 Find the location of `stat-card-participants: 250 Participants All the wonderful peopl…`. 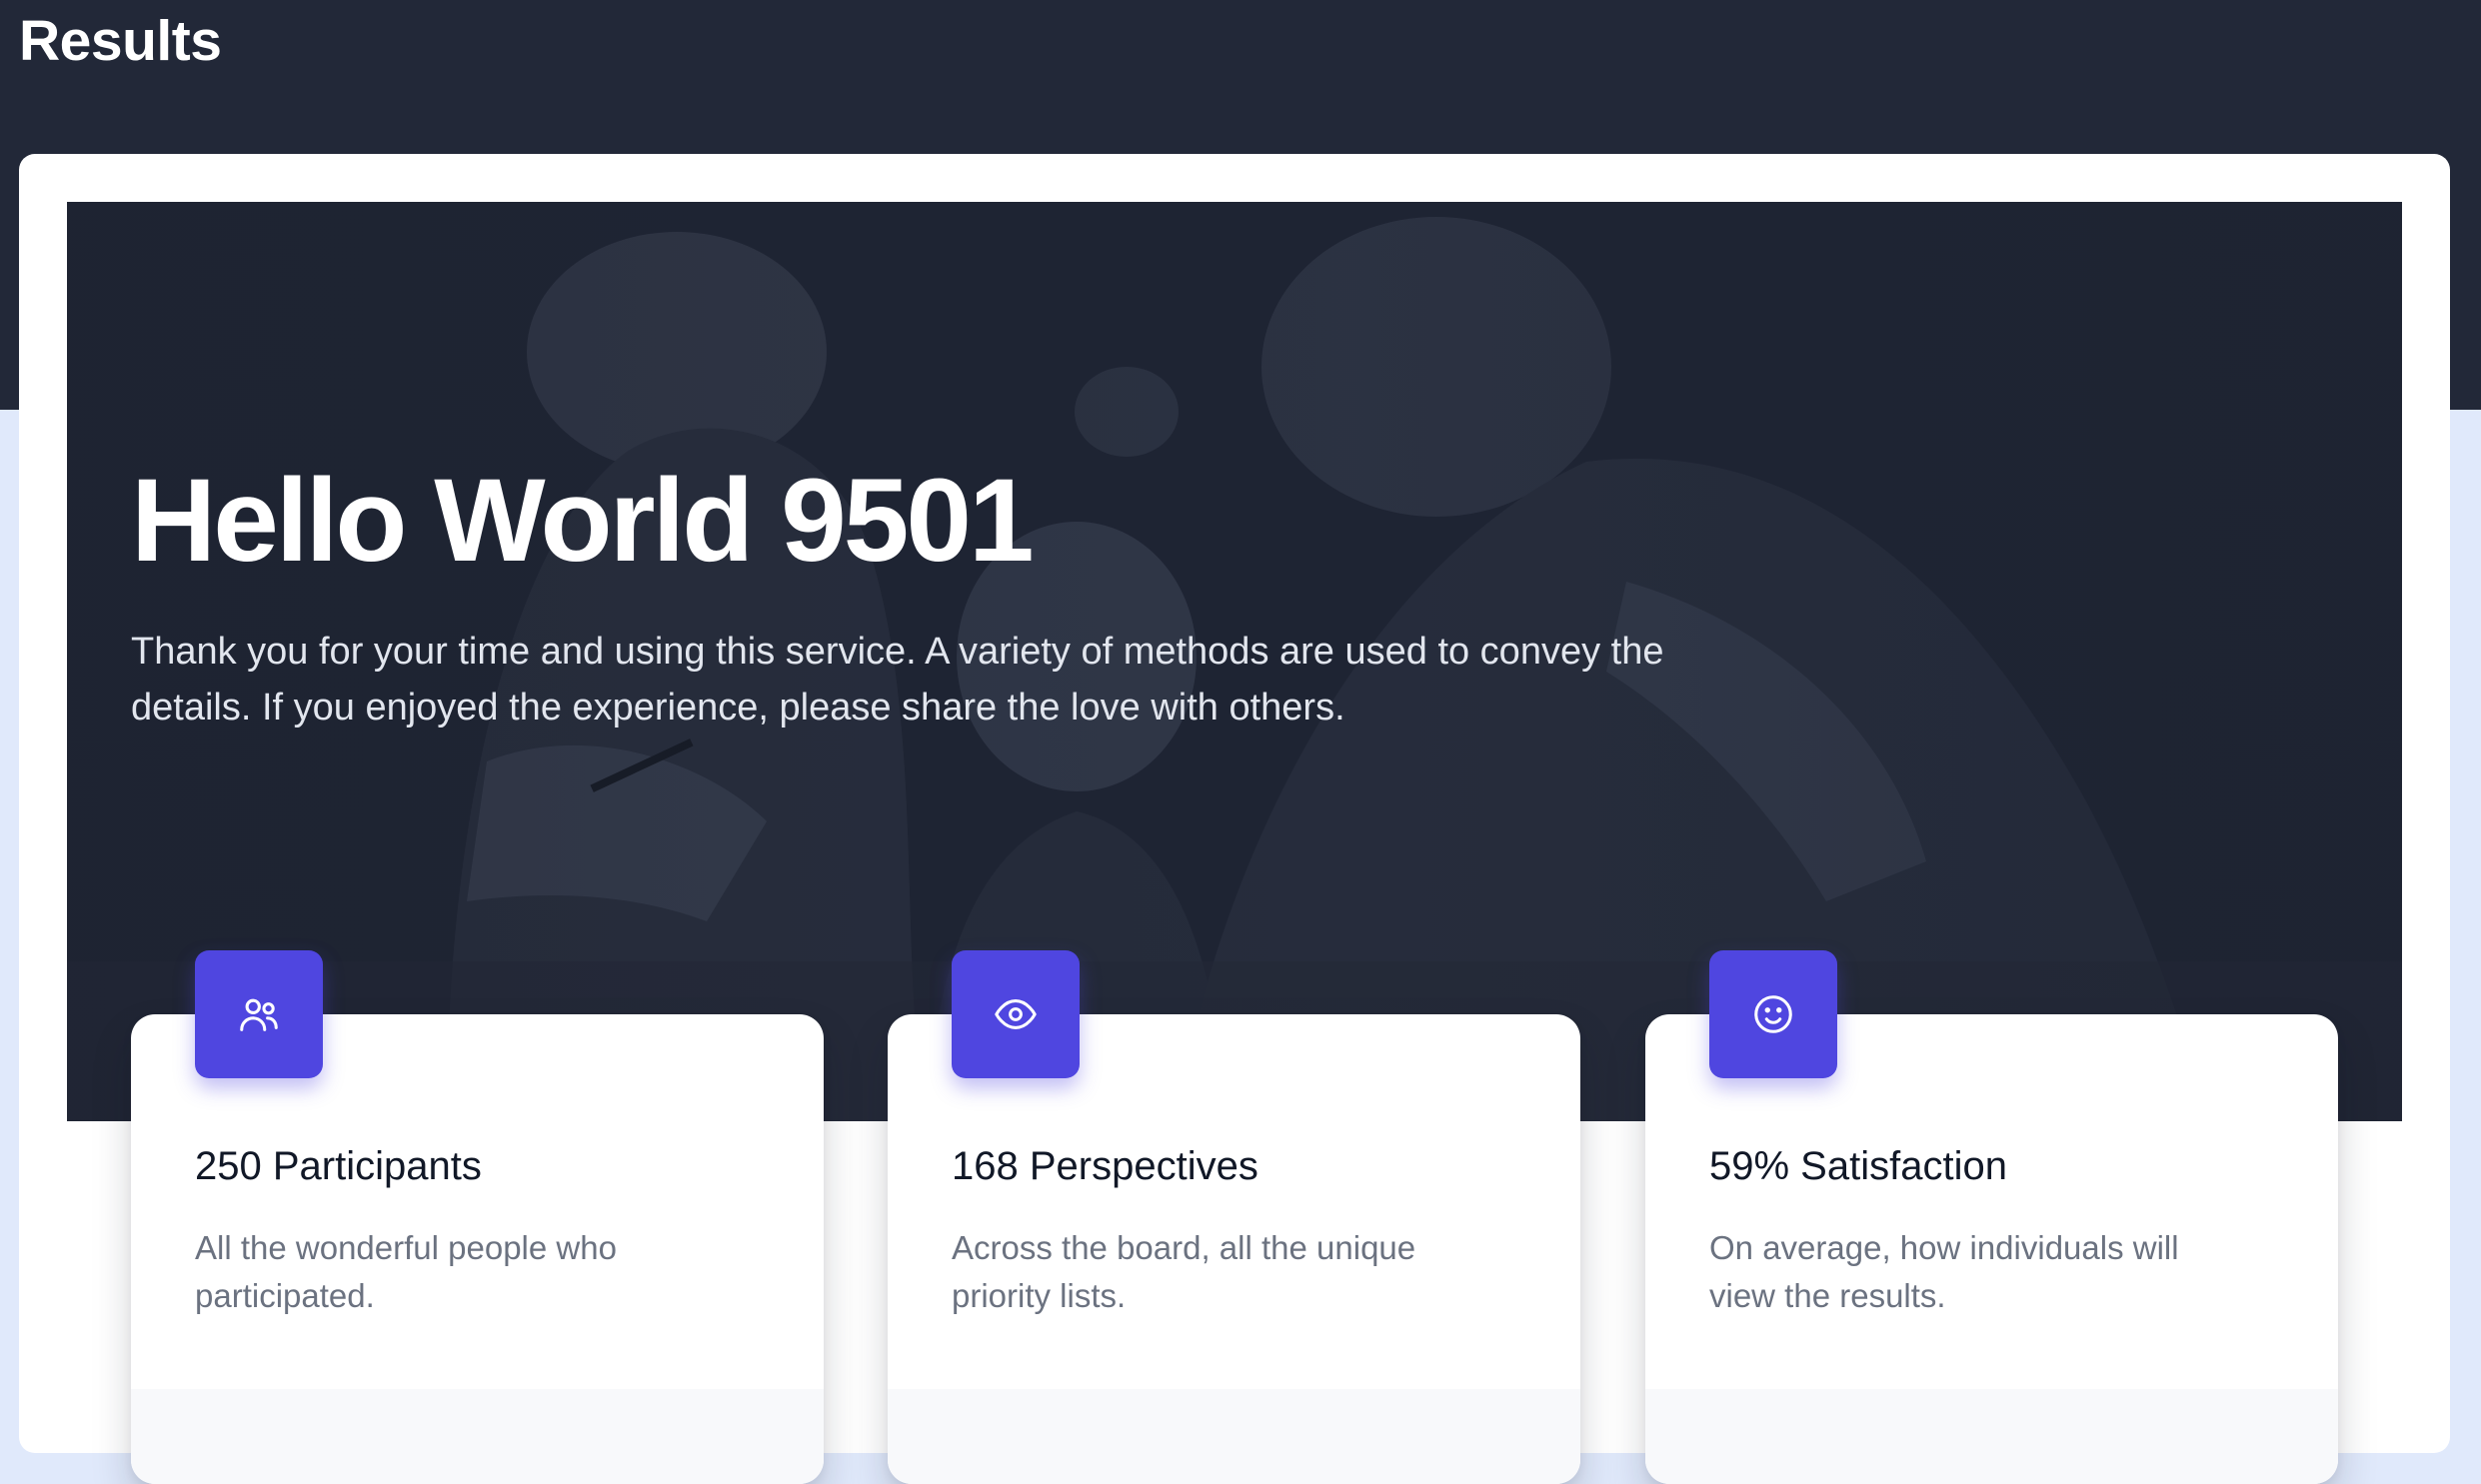

stat-card-participants: 250 Participants All the wonderful peopl… is located at coordinates (477, 1217).